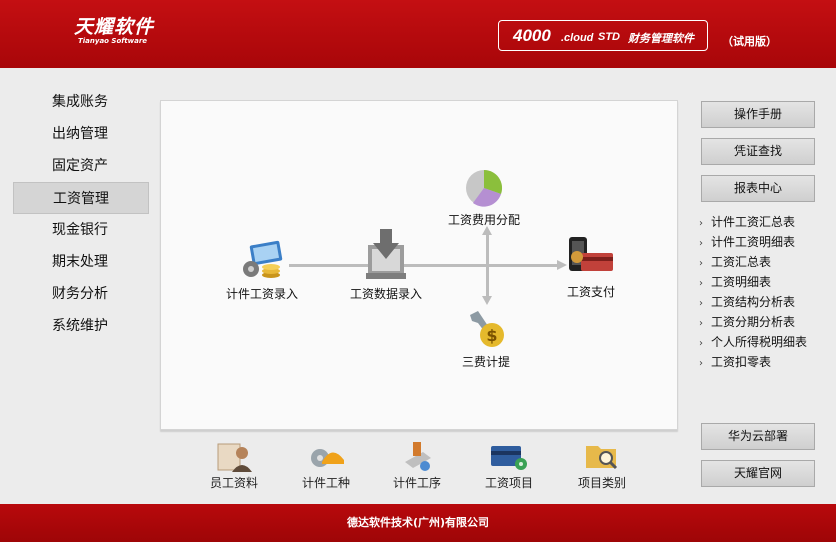 The height and width of the screenshot is (542, 836). Describe the element at coordinates (485, 362) in the screenshot. I see `flow-label: 三费计提` at that location.